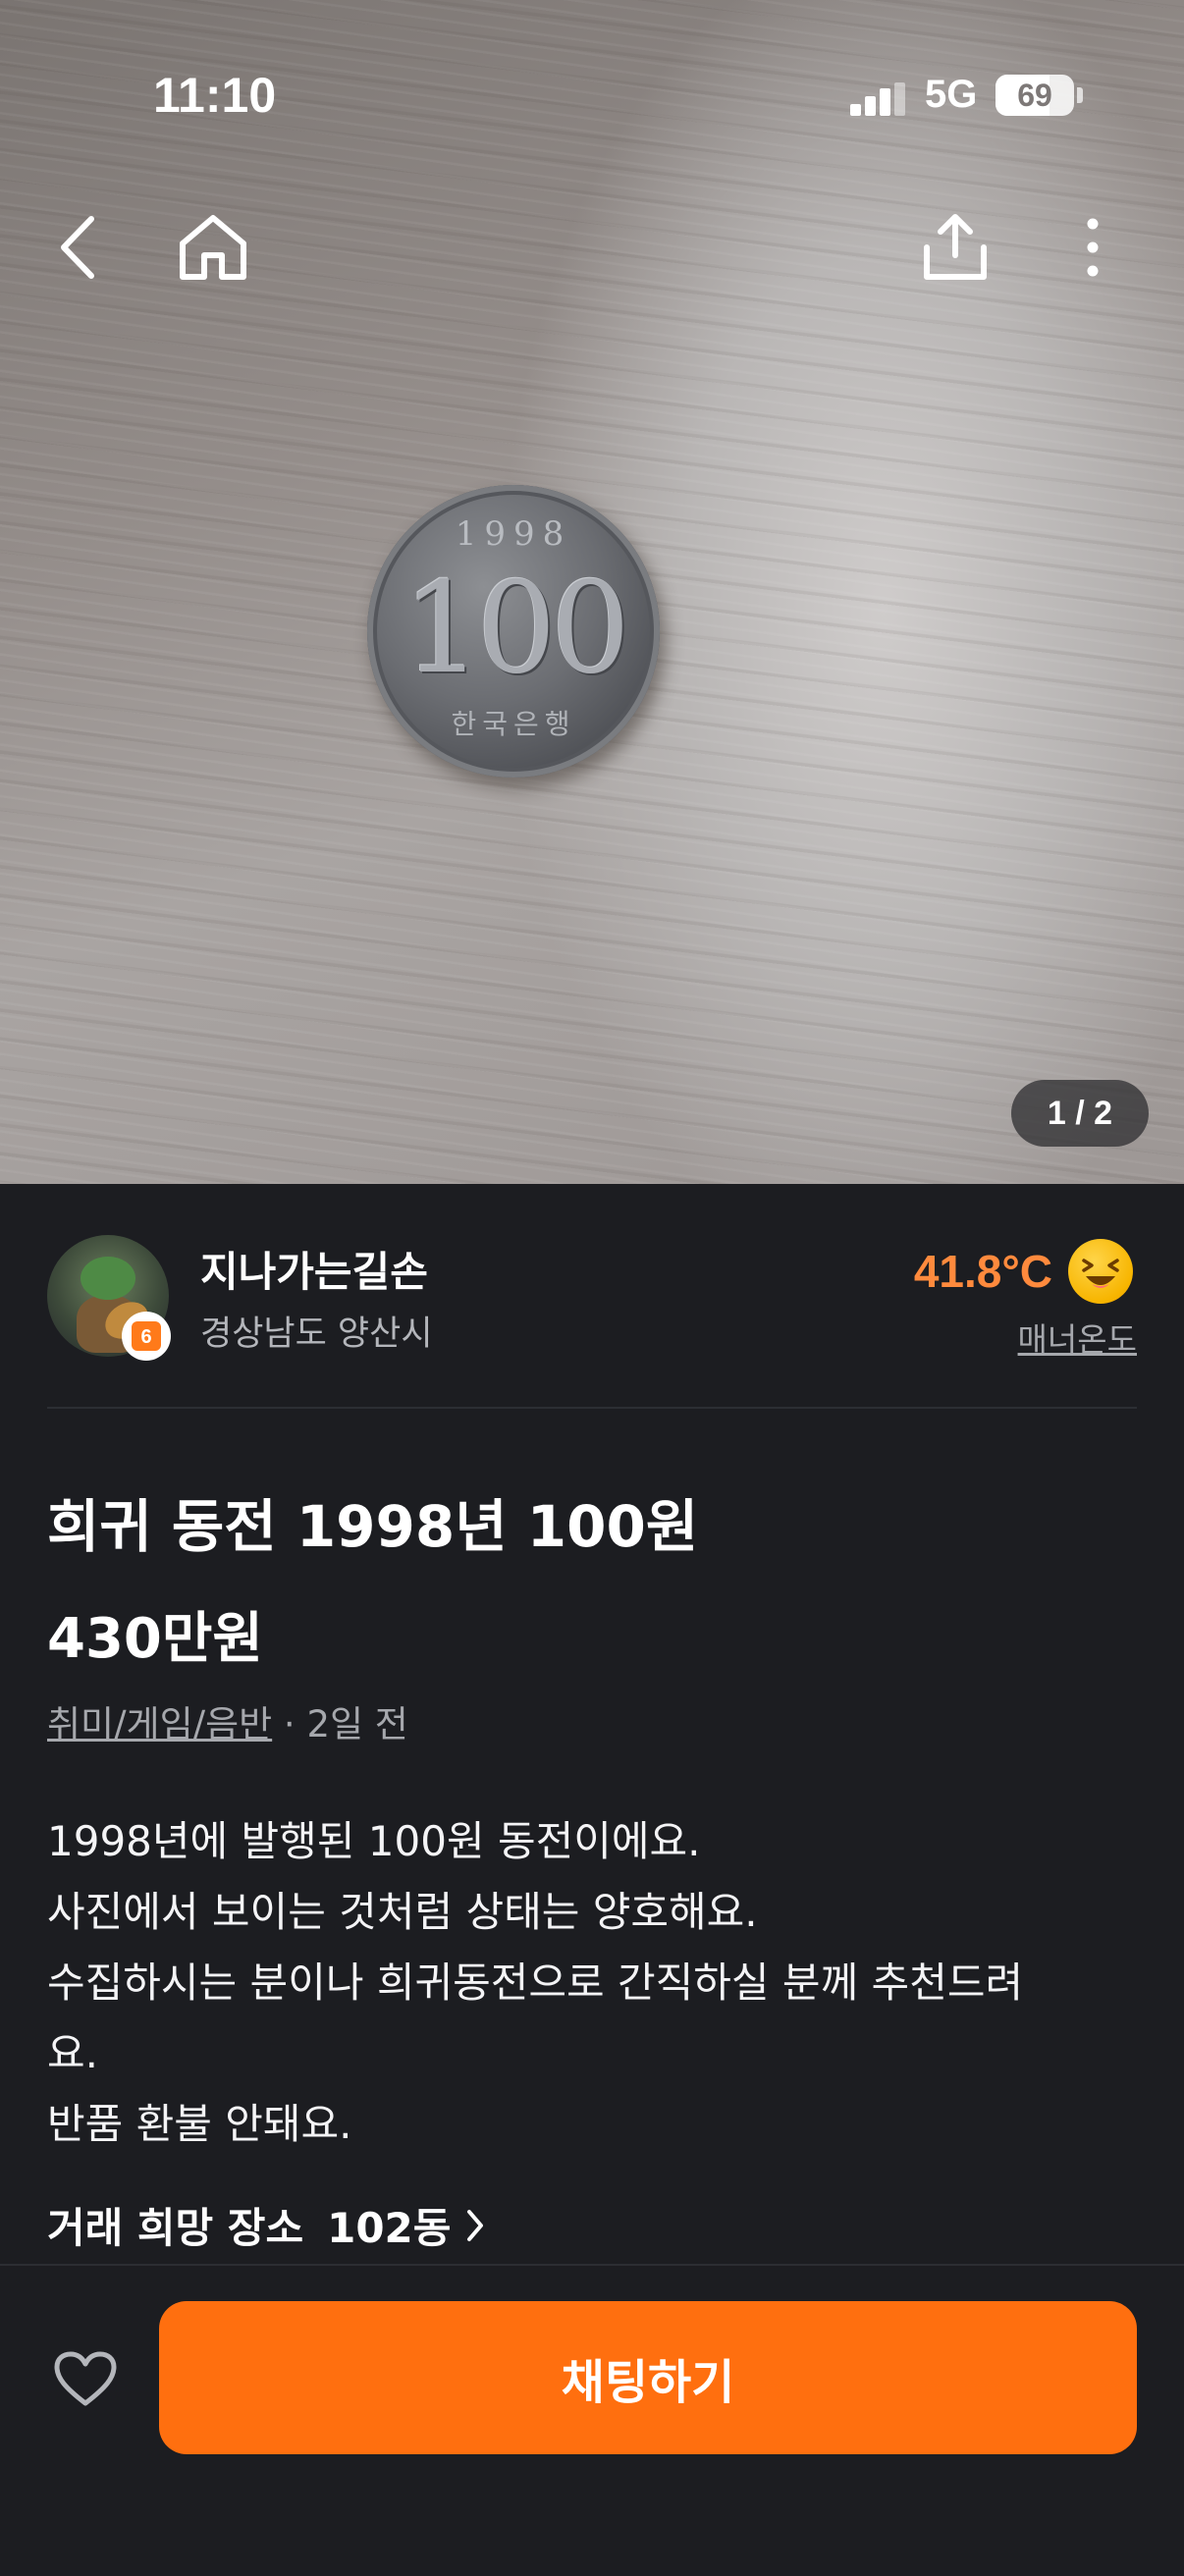 The image size is (1184, 2576). What do you see at coordinates (373, 1526) in the screenshot?
I see `product-title: 희귀 동전 1998년 100원` at bounding box center [373, 1526].